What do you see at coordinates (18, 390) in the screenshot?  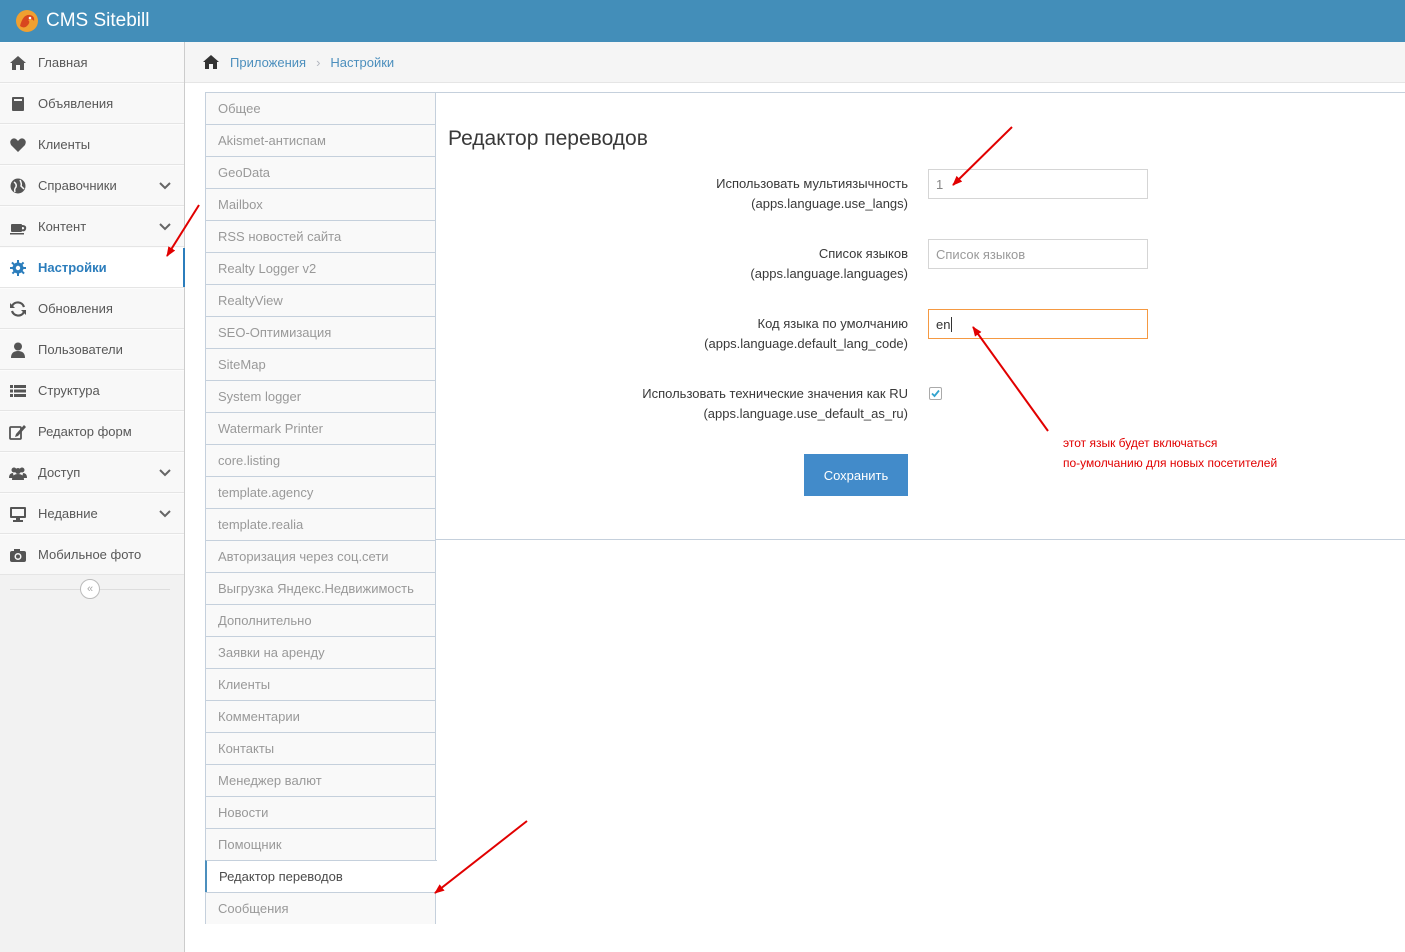 I see `list-icon` at bounding box center [18, 390].